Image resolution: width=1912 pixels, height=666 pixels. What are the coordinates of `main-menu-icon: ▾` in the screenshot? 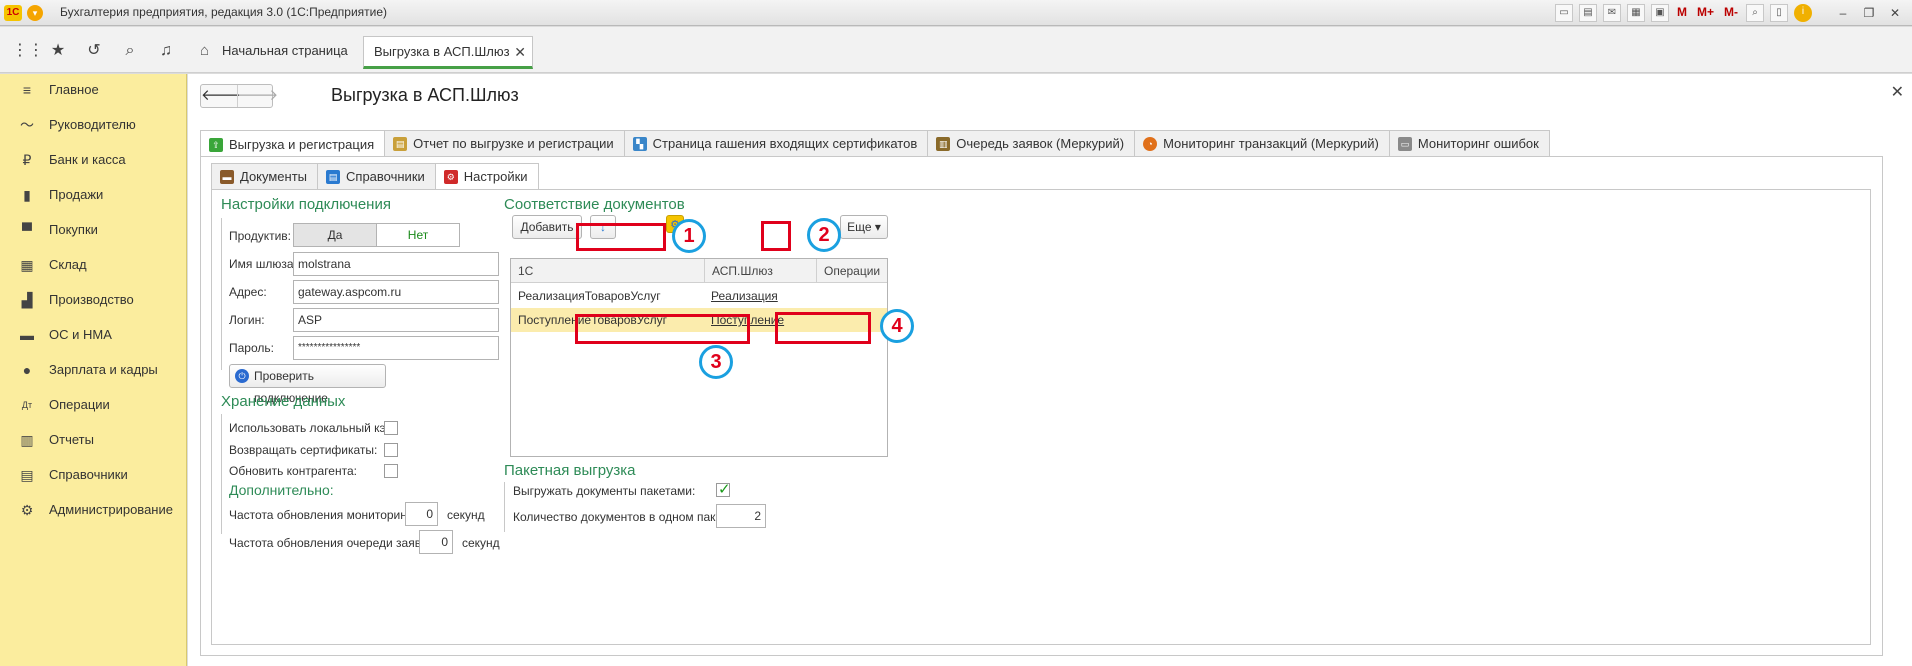 It's located at (35, 13).